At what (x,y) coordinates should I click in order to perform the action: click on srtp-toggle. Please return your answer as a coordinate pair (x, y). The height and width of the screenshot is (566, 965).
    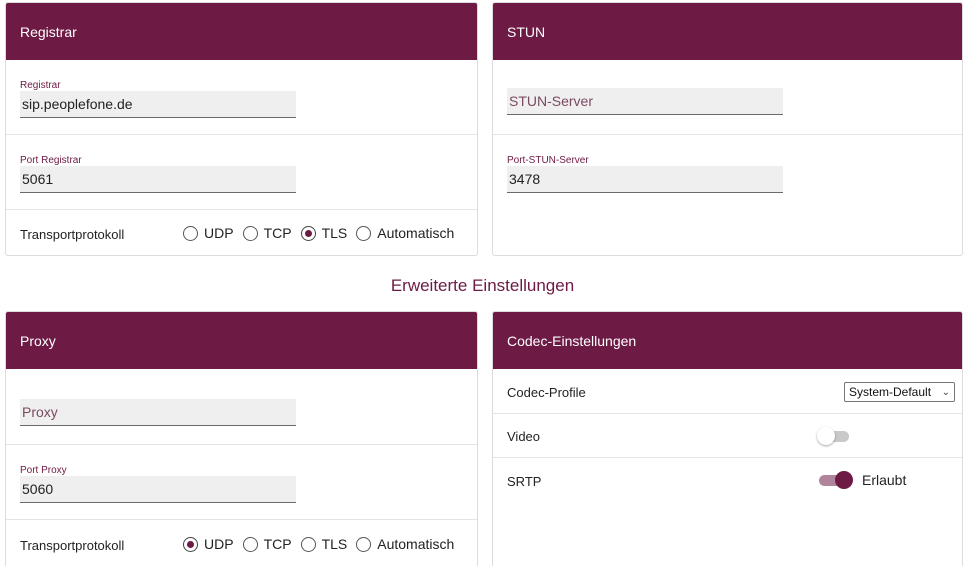
    Looking at the image, I should click on (835, 480).